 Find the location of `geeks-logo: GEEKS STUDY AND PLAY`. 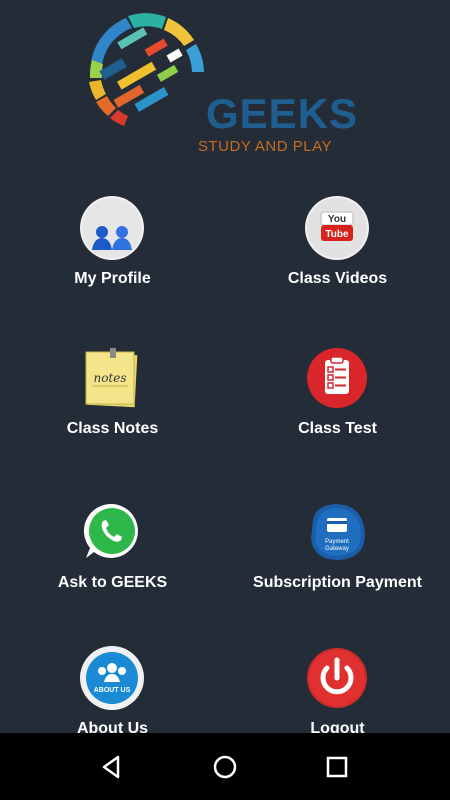

geeks-logo: GEEKS STUDY AND PLAY is located at coordinates (222, 85).